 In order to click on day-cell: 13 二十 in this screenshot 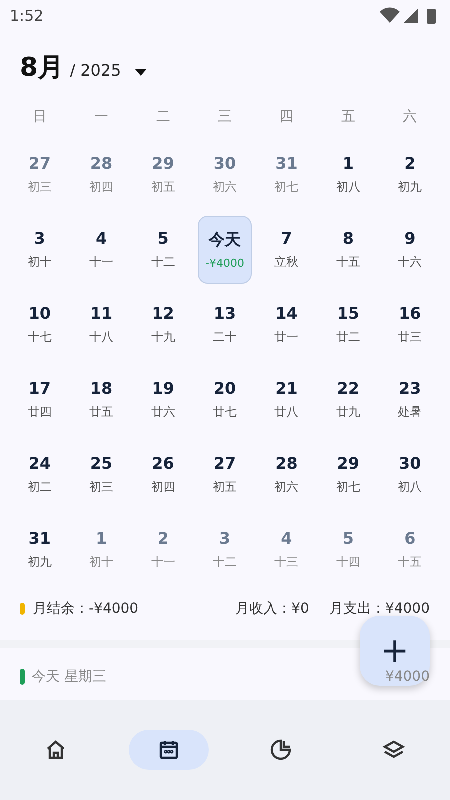, I will do `click(225, 325)`.